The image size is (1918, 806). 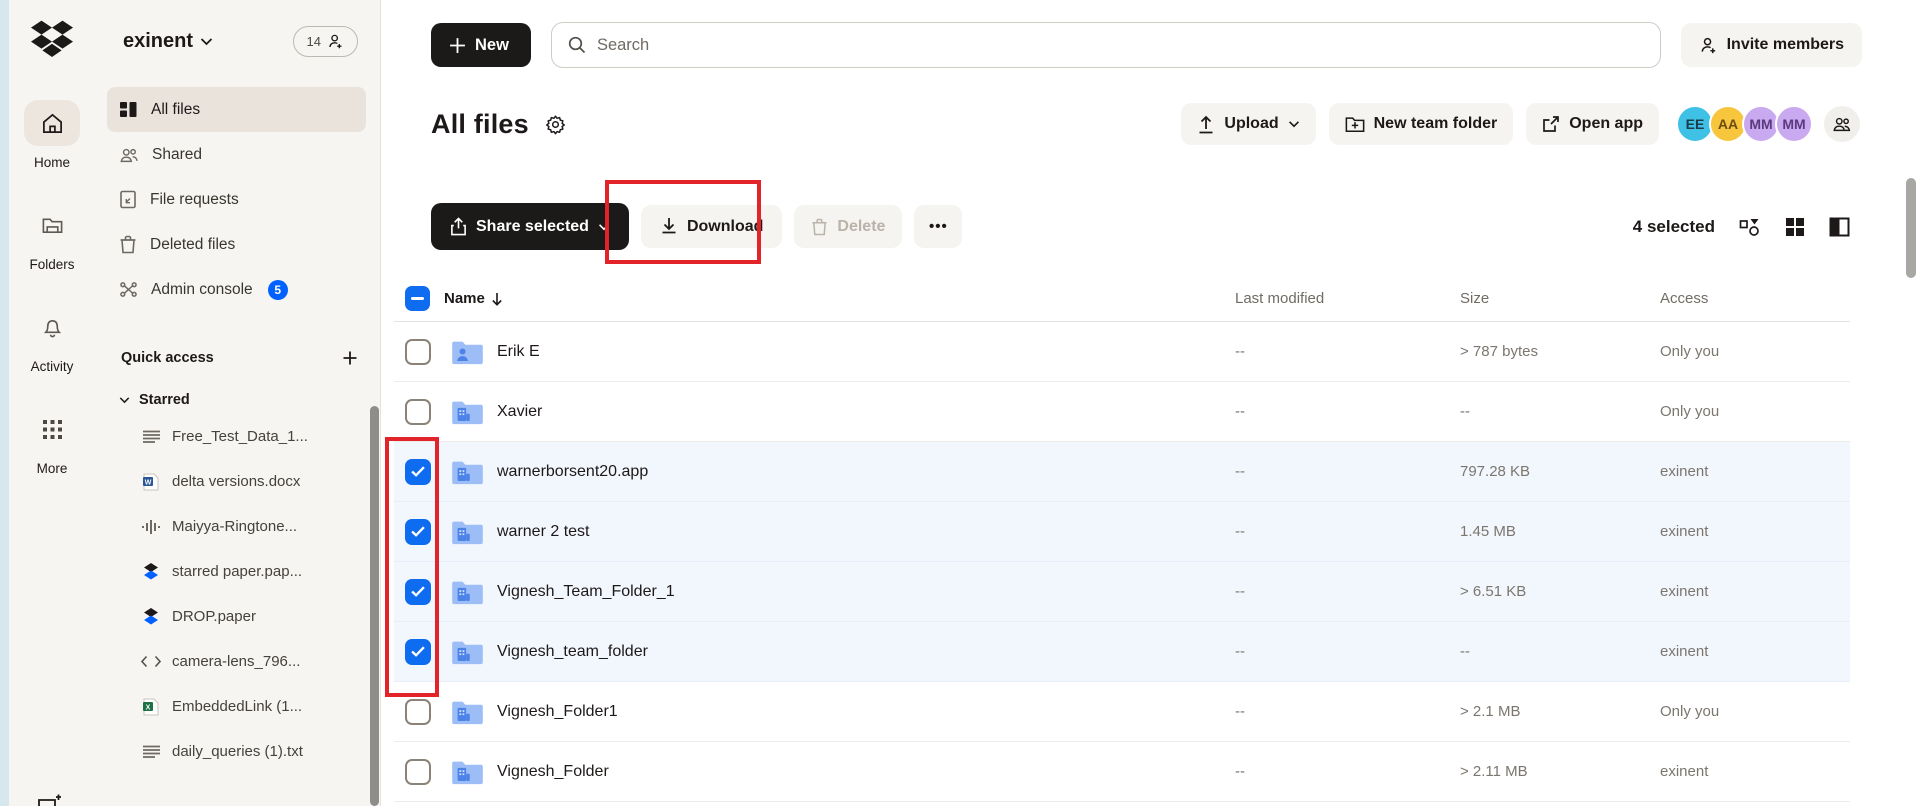 I want to click on grid-view-icon, so click(x=1795, y=227).